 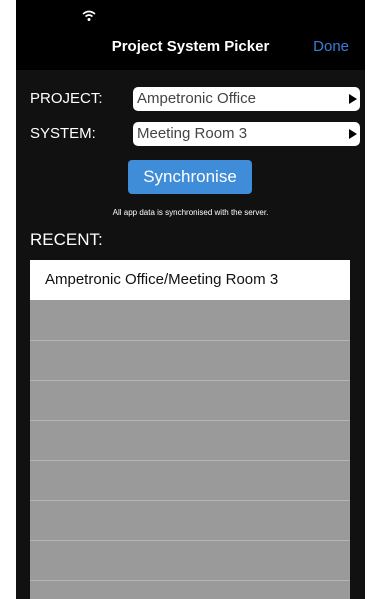 I want to click on system-value: Meeting Room 3, so click(x=192, y=133).